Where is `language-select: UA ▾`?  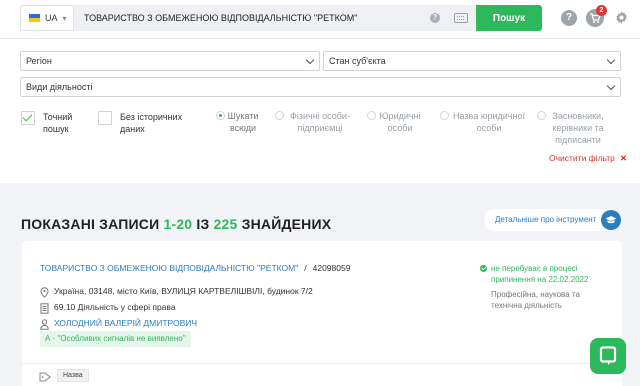
language-select: UA ▾ is located at coordinates (47, 18).